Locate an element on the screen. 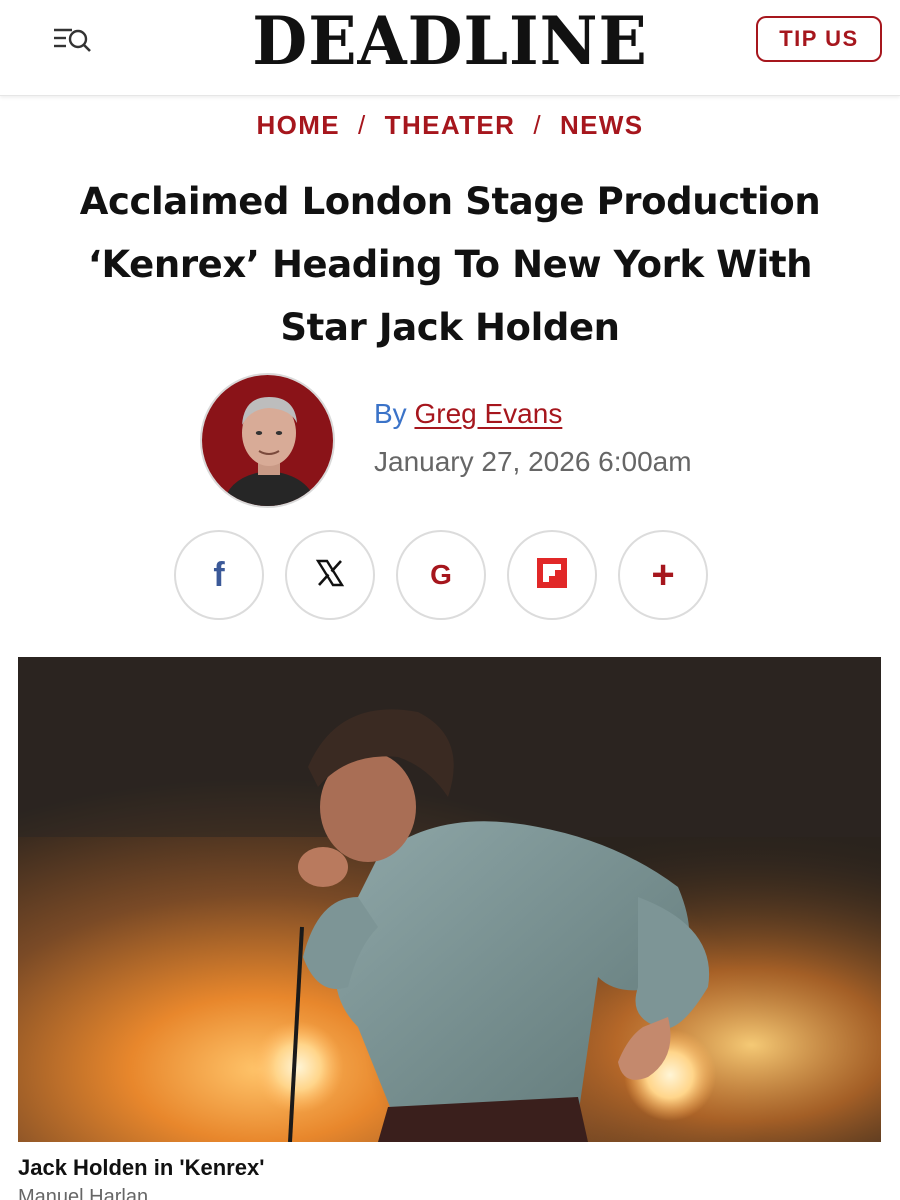 The width and height of the screenshot is (900, 1200). image-caption: Jack Holden in 'Kenrex' is located at coordinates (141, 1167).